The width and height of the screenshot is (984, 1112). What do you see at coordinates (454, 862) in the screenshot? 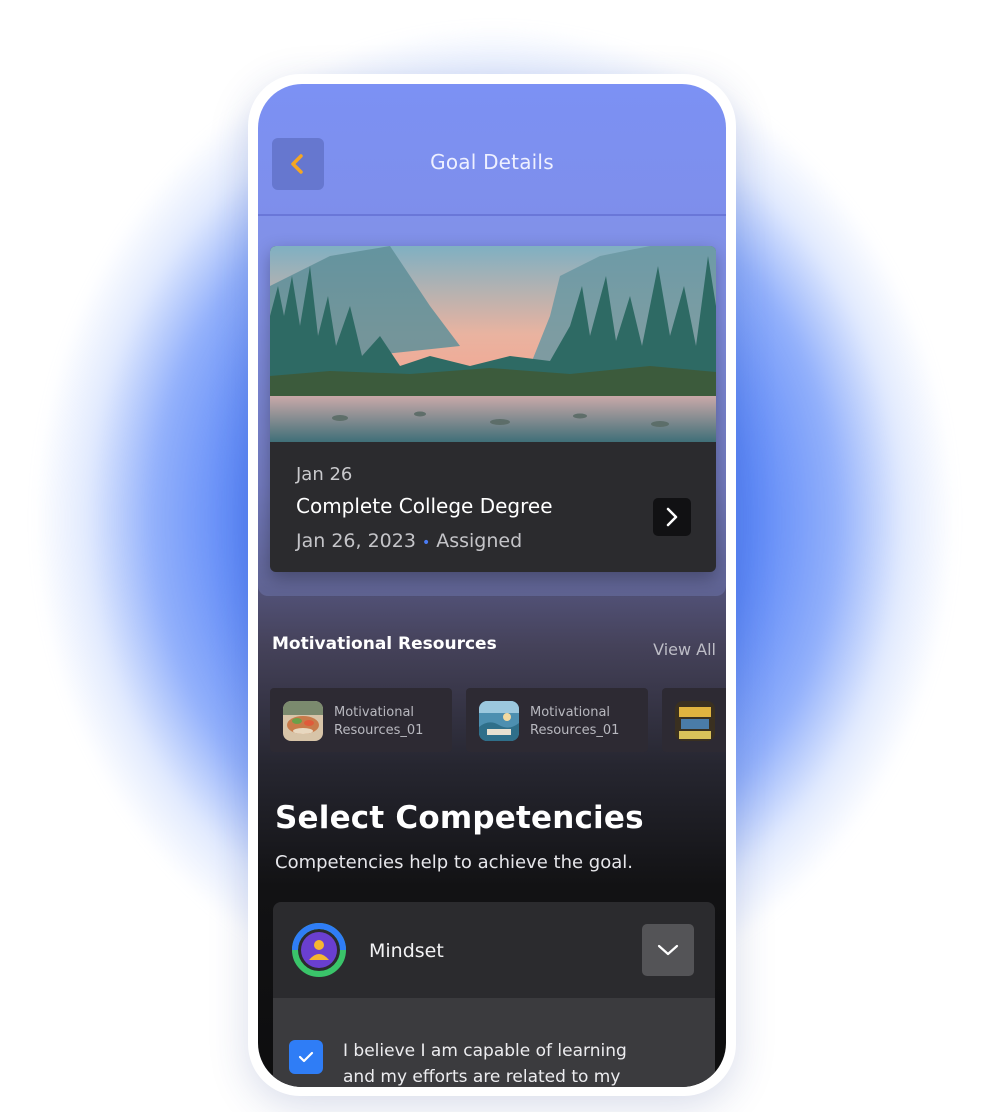
I see `competencies-subtitle: Competencies help to achieve the goal.` at bounding box center [454, 862].